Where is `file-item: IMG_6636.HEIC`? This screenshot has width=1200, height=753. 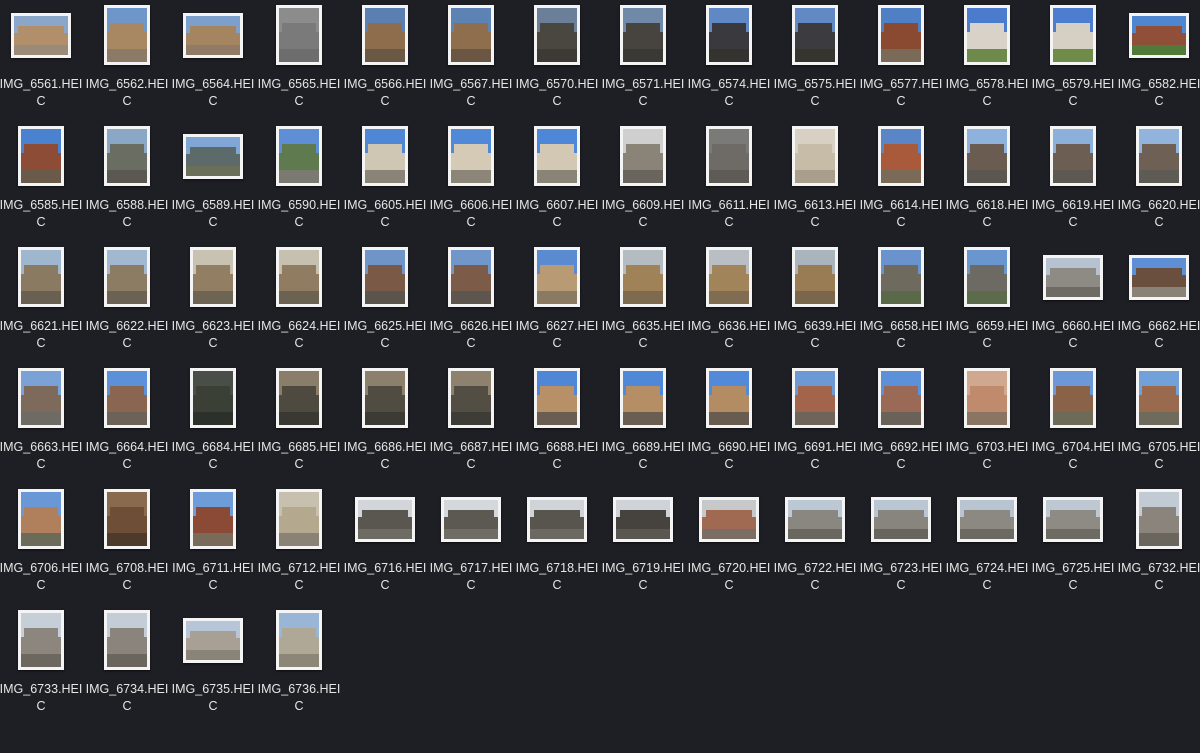
file-item: IMG_6636.HEIC is located at coordinates (729, 305).